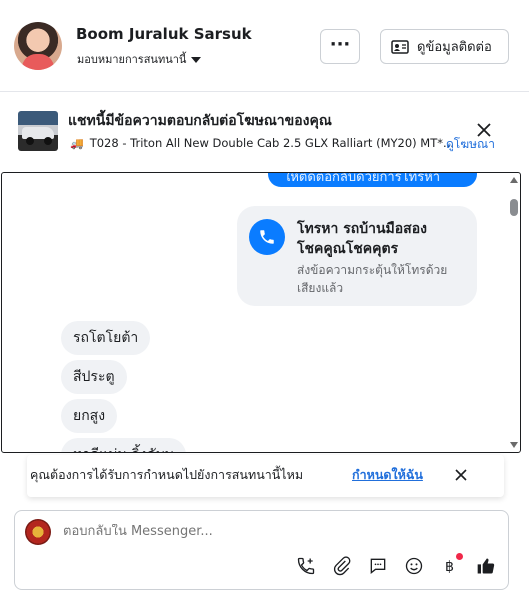  Describe the element at coordinates (38, 532) in the screenshot. I see `page-avatar` at that location.